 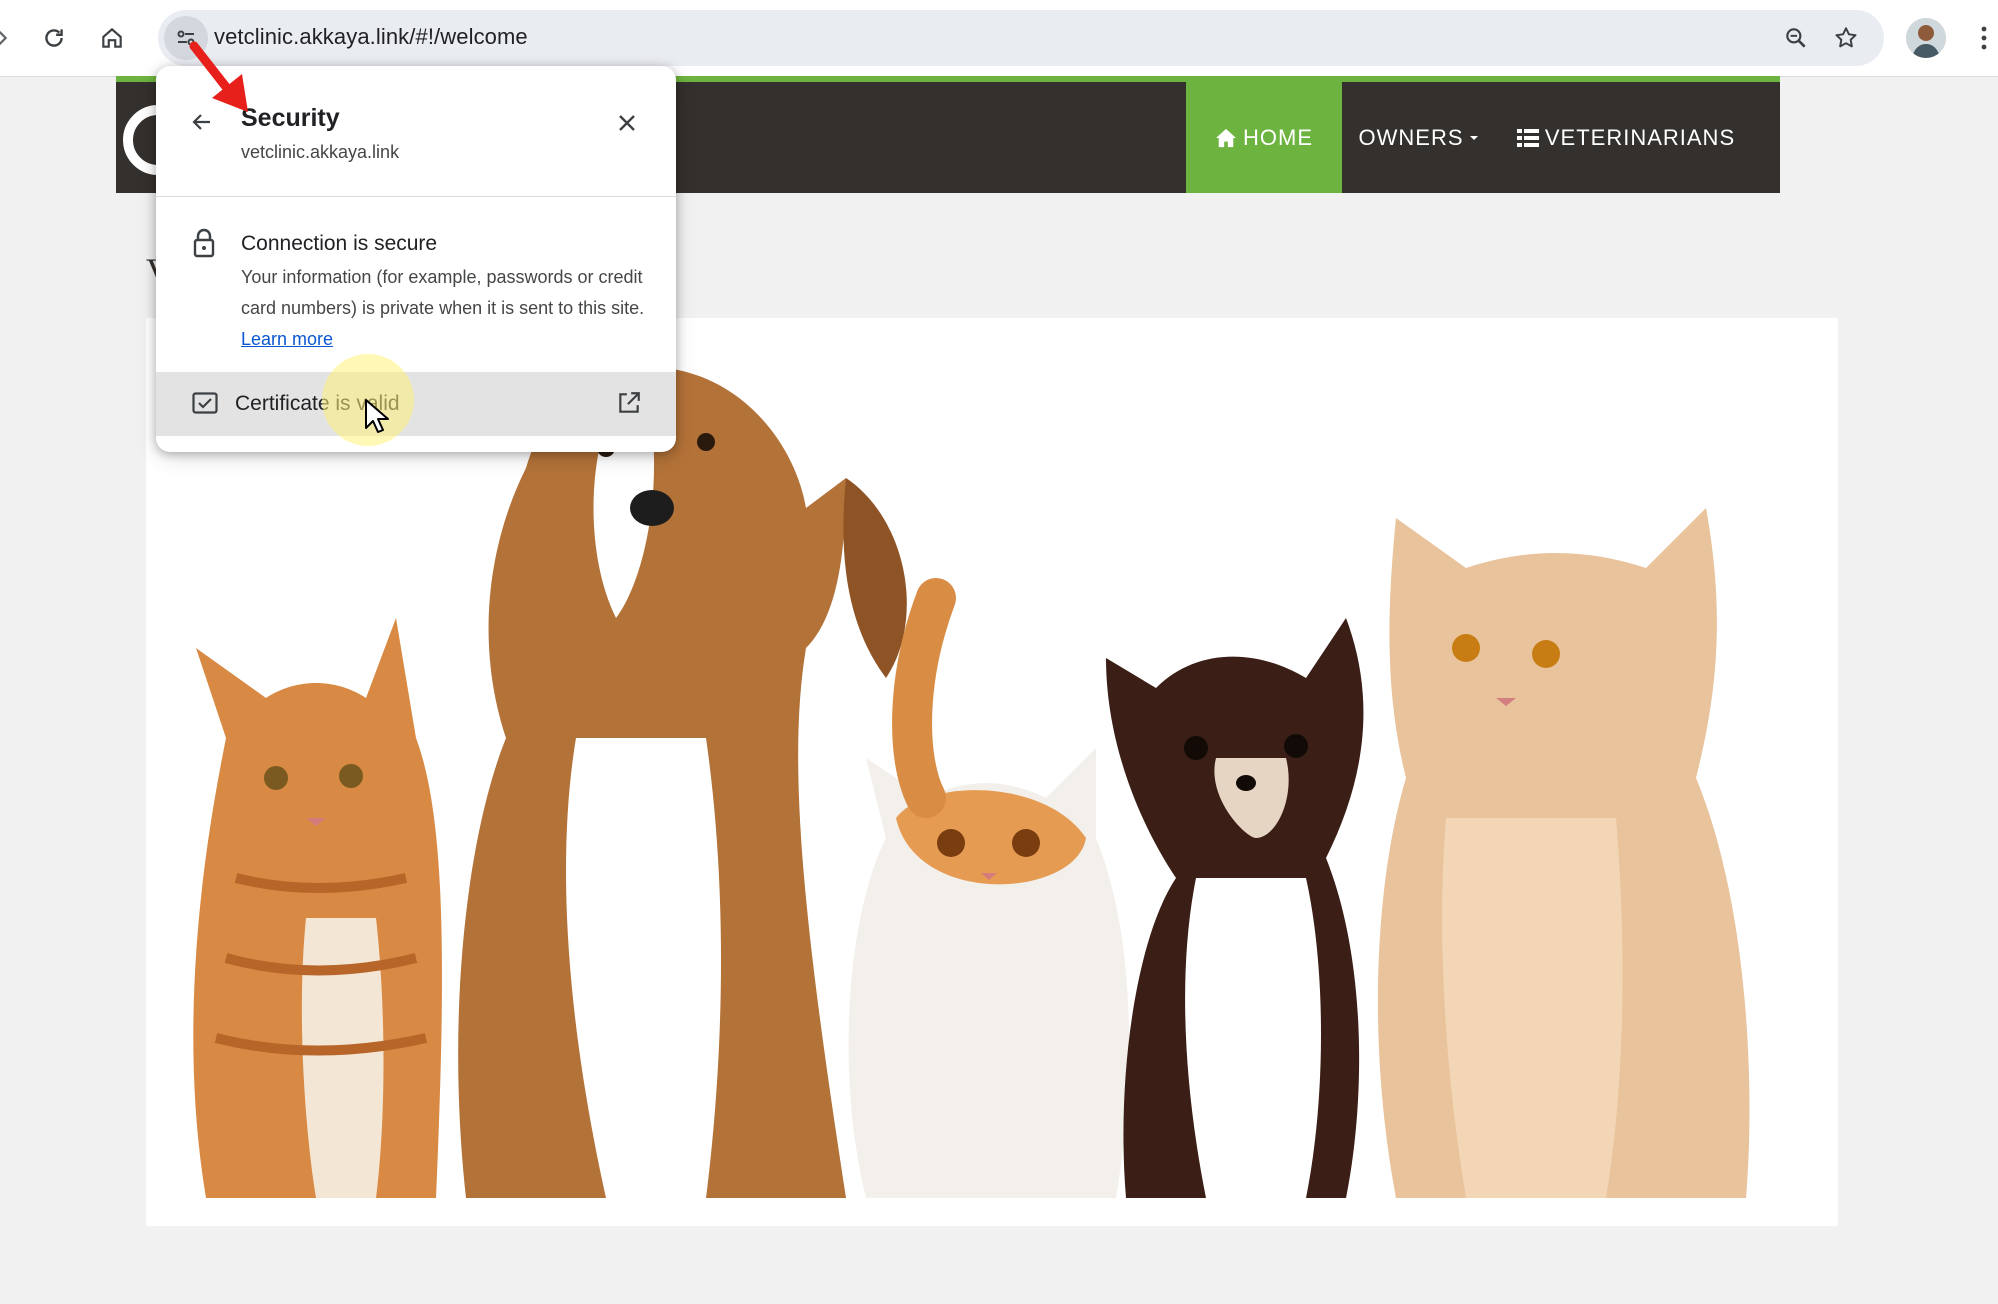 I want to click on learn-more-link: Learn more, so click(x=287, y=339).